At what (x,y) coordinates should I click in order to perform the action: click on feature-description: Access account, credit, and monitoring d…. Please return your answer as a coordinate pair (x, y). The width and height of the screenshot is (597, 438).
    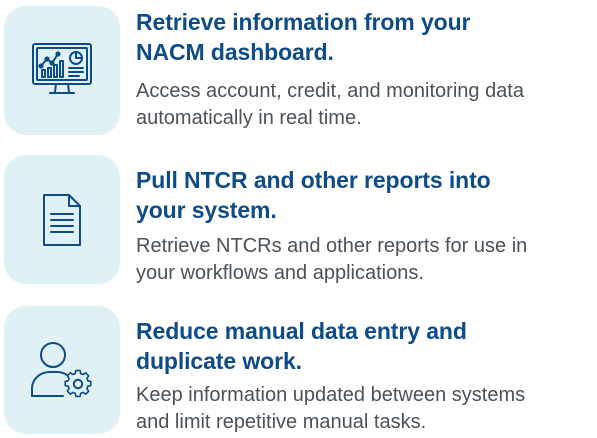
    Looking at the image, I should click on (365, 105).